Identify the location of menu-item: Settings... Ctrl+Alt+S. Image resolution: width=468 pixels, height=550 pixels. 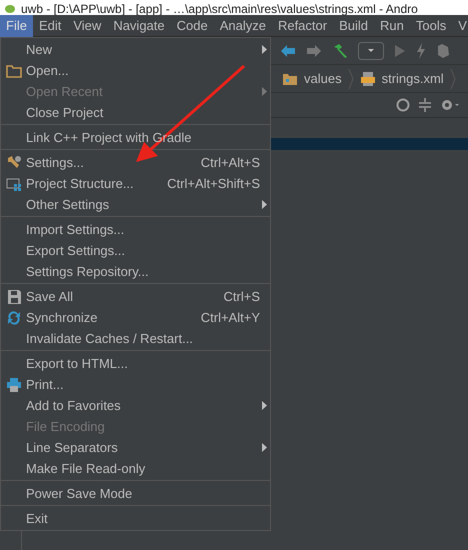
(135, 162).